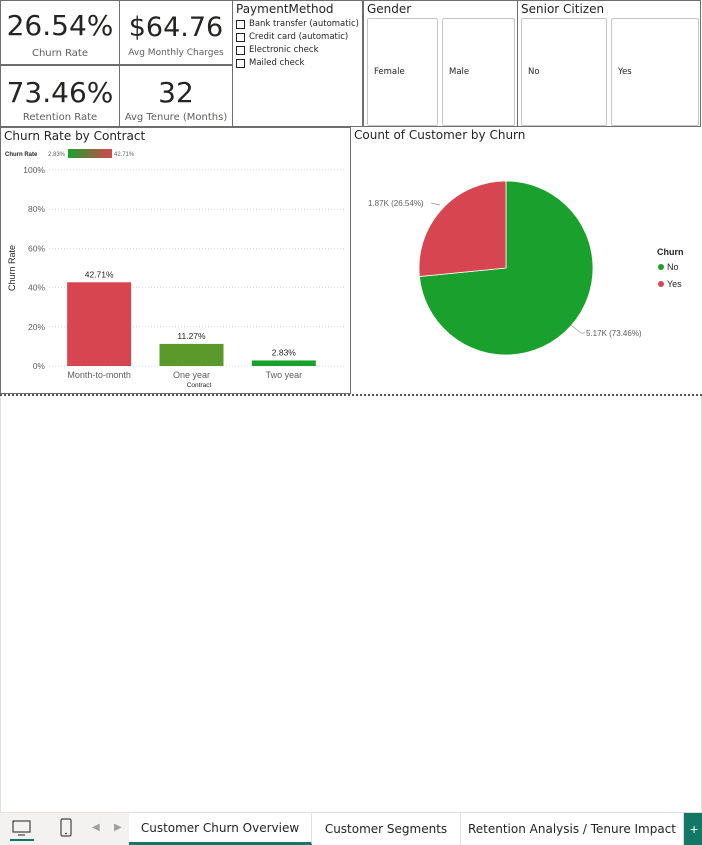 The height and width of the screenshot is (845, 702). I want to click on bar-x-axis-title: Contract, so click(199, 385).